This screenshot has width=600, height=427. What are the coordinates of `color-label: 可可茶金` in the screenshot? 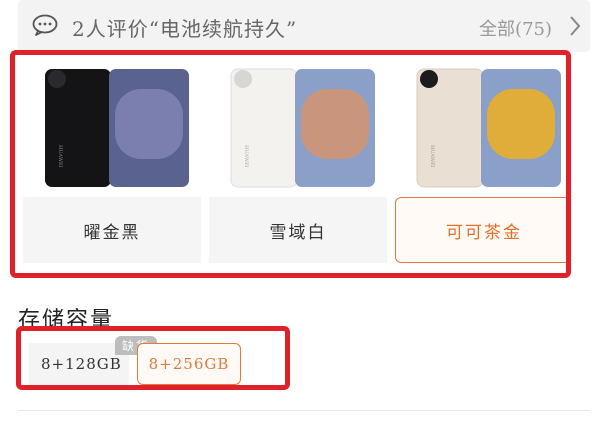 It's located at (480, 230).